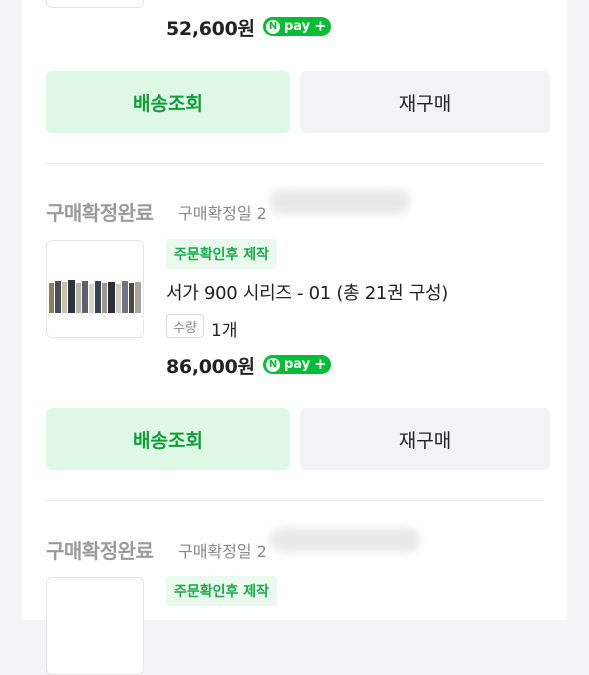 The image size is (589, 675). I want to click on order-price: 86,000원, so click(210, 367).